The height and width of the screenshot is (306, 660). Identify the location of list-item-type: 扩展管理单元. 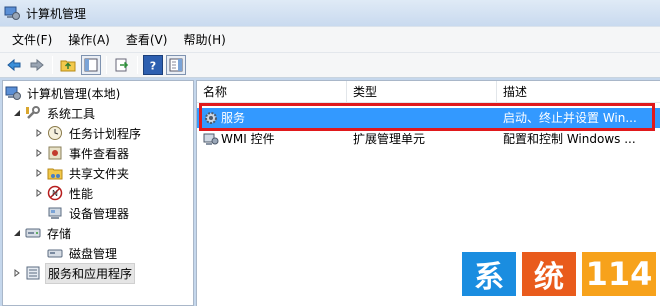
(389, 139).